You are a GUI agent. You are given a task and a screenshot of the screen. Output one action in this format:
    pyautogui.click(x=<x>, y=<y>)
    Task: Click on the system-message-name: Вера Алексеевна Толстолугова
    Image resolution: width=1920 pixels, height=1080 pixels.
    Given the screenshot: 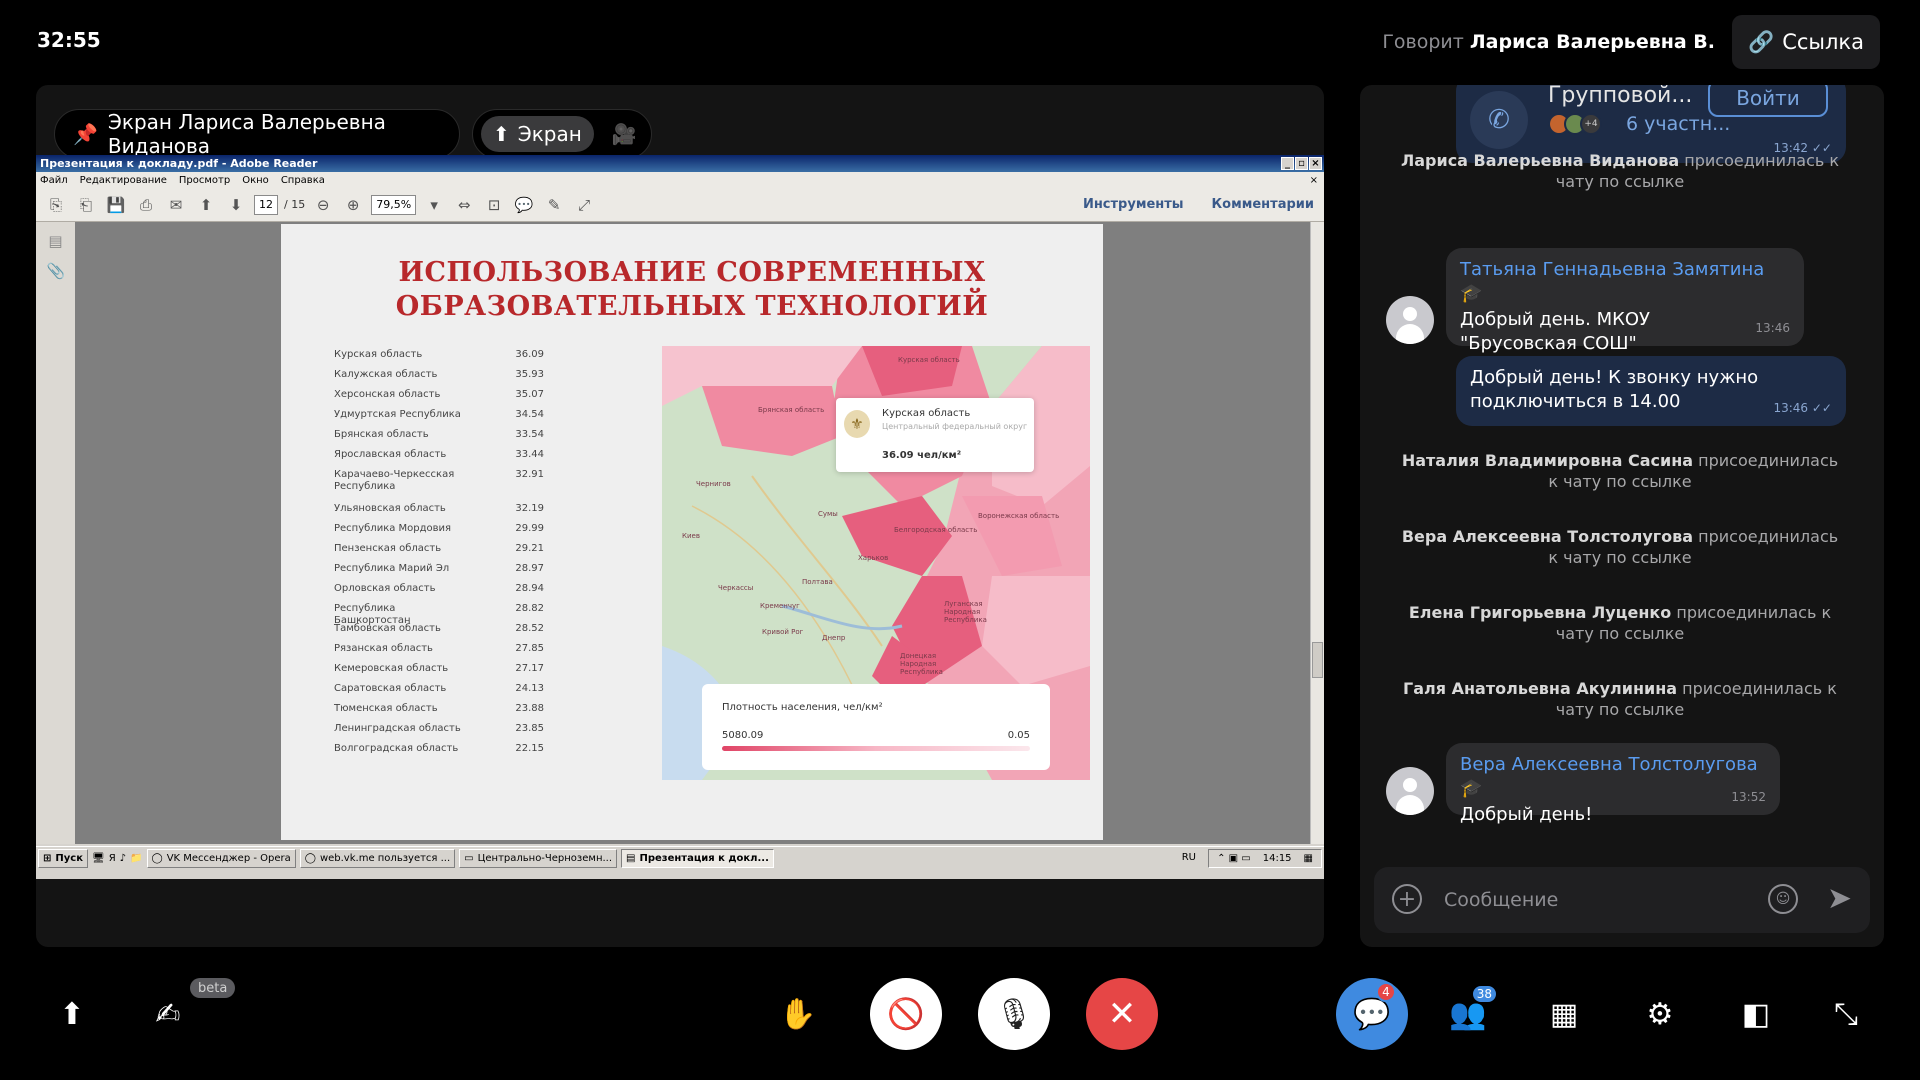 What is the action you would take?
    pyautogui.click(x=1547, y=536)
    